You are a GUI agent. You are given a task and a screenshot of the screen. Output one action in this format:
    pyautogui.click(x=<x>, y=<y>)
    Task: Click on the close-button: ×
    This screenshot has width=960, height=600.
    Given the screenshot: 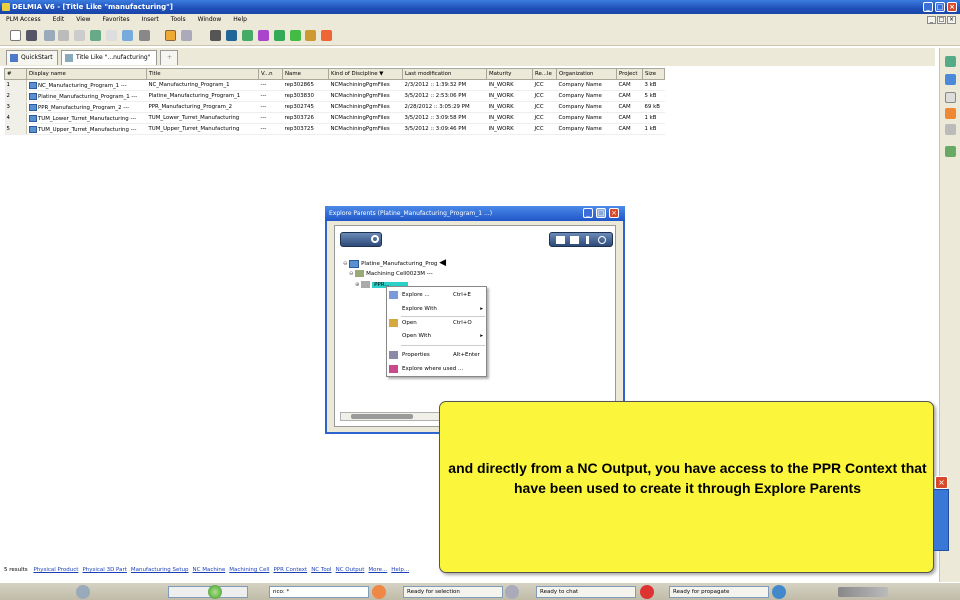 What is the action you would take?
    pyautogui.click(x=952, y=7)
    